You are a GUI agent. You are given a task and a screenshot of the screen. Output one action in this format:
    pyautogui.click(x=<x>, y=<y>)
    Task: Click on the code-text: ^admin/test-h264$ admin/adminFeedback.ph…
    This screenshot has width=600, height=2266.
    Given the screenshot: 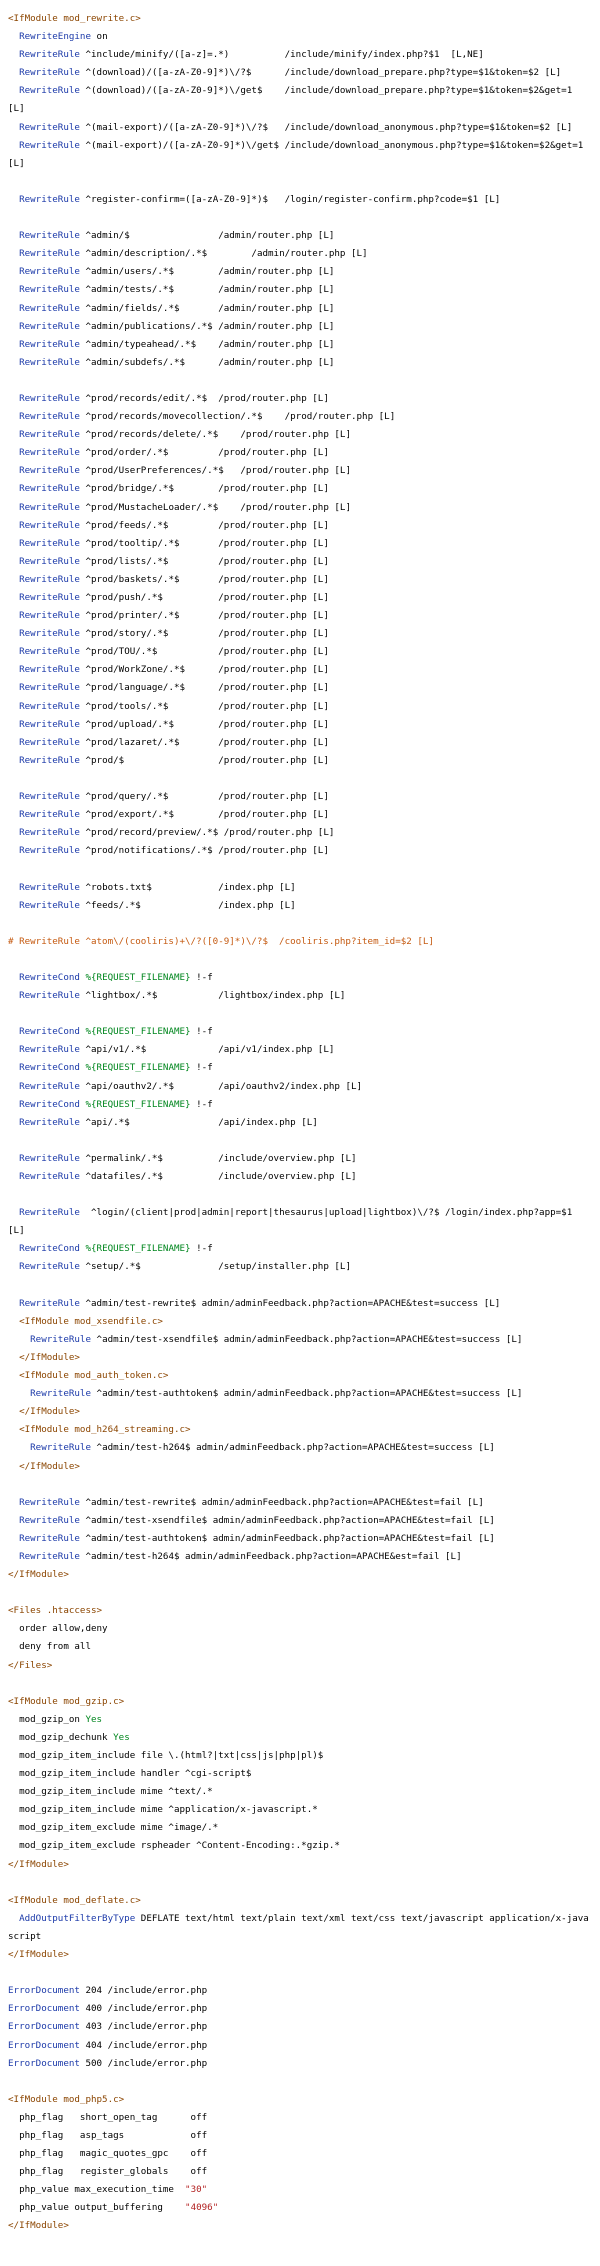 What is the action you would take?
    pyautogui.click(x=293, y=1448)
    